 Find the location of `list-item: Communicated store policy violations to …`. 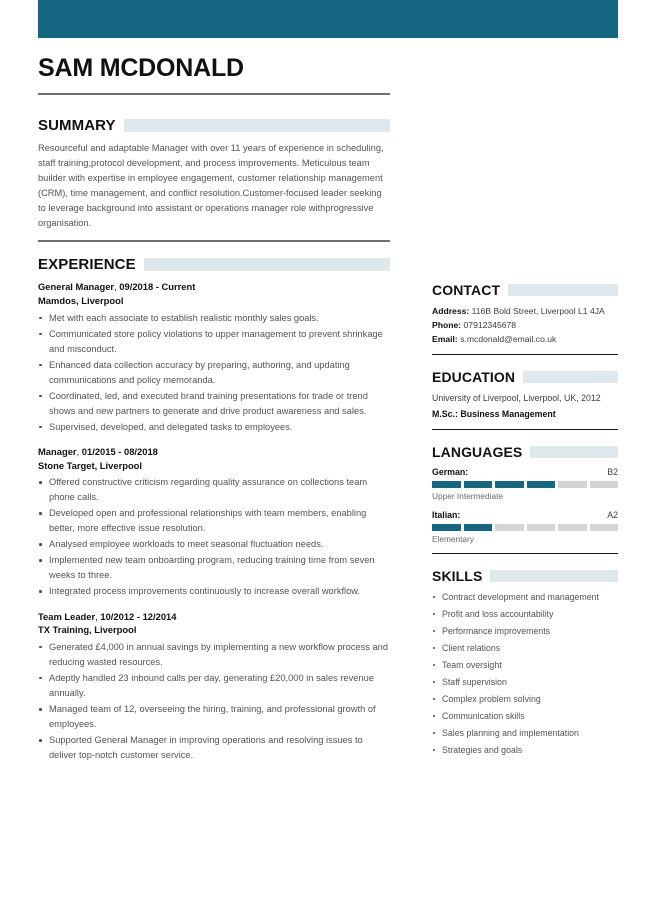

list-item: Communicated store policy violations to … is located at coordinates (214, 342).